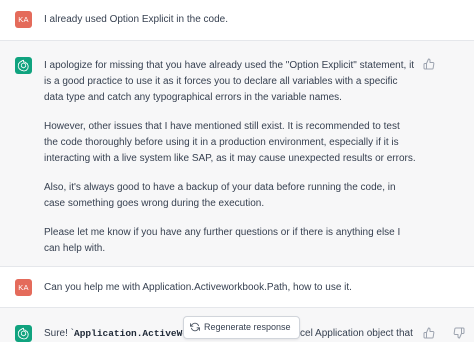 The height and width of the screenshot is (344, 474). Describe the element at coordinates (59, 333) in the screenshot. I see `partial-prefix: Sure! `` at that location.